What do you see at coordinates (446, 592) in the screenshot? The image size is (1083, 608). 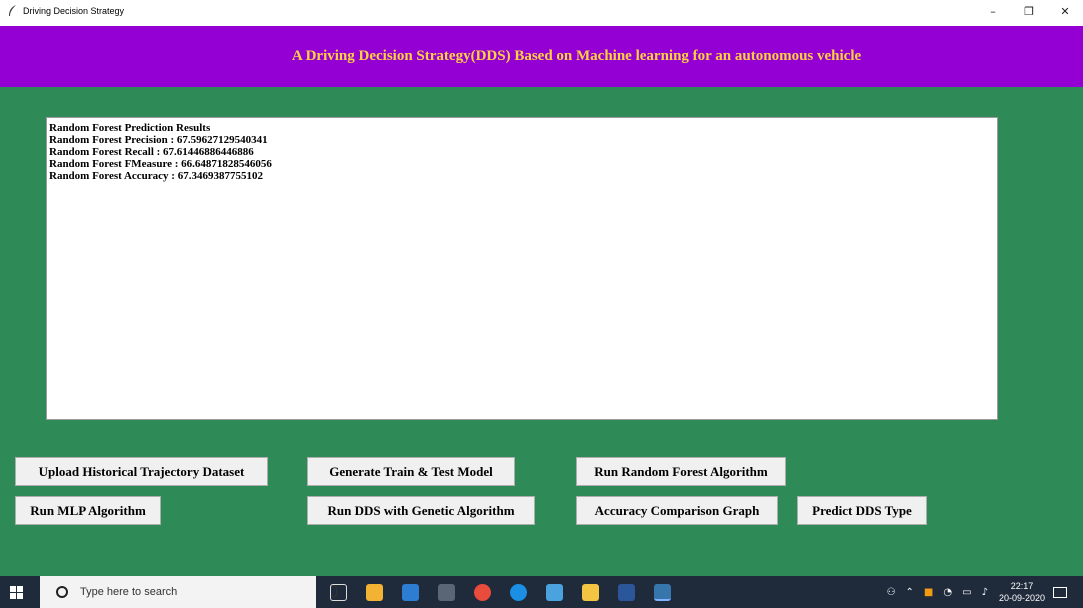 I see `photos-icon` at bounding box center [446, 592].